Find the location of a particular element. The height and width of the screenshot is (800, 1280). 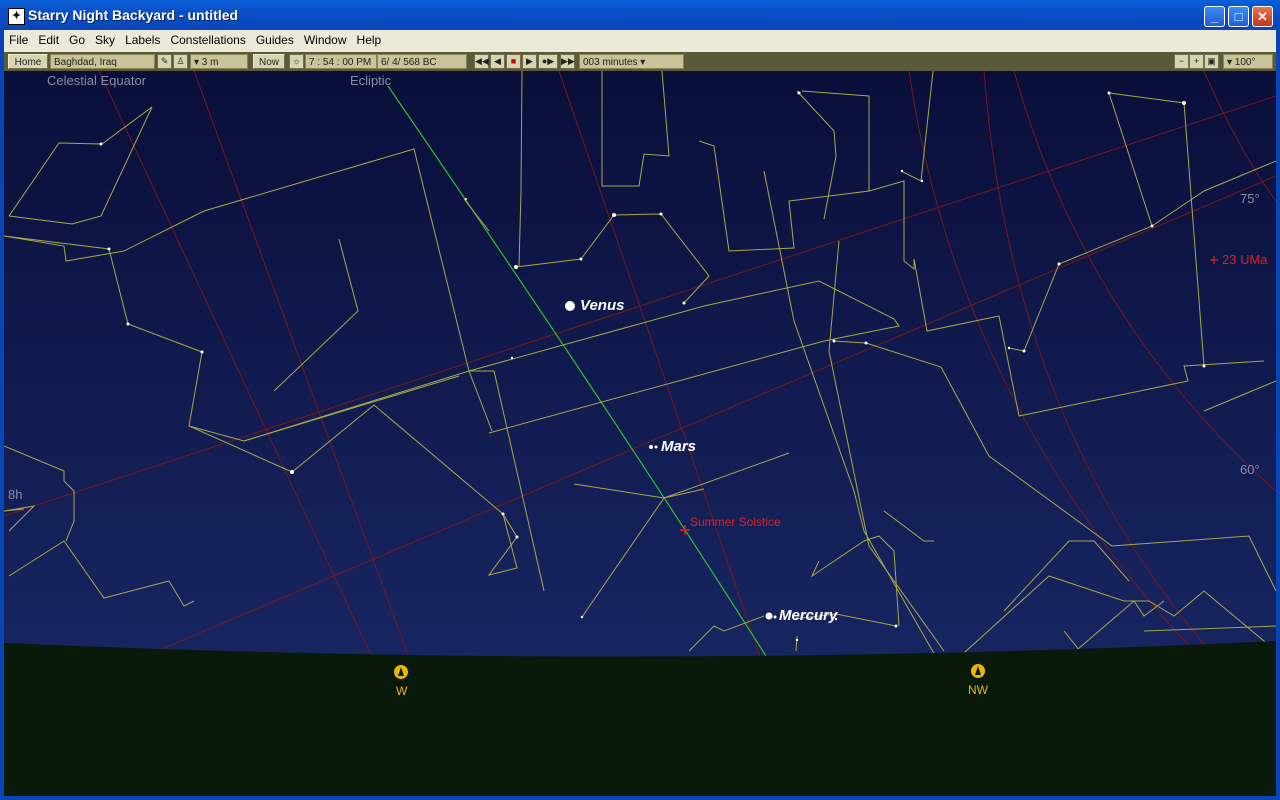

ra-8h-label: 8h is located at coordinates (15, 494).